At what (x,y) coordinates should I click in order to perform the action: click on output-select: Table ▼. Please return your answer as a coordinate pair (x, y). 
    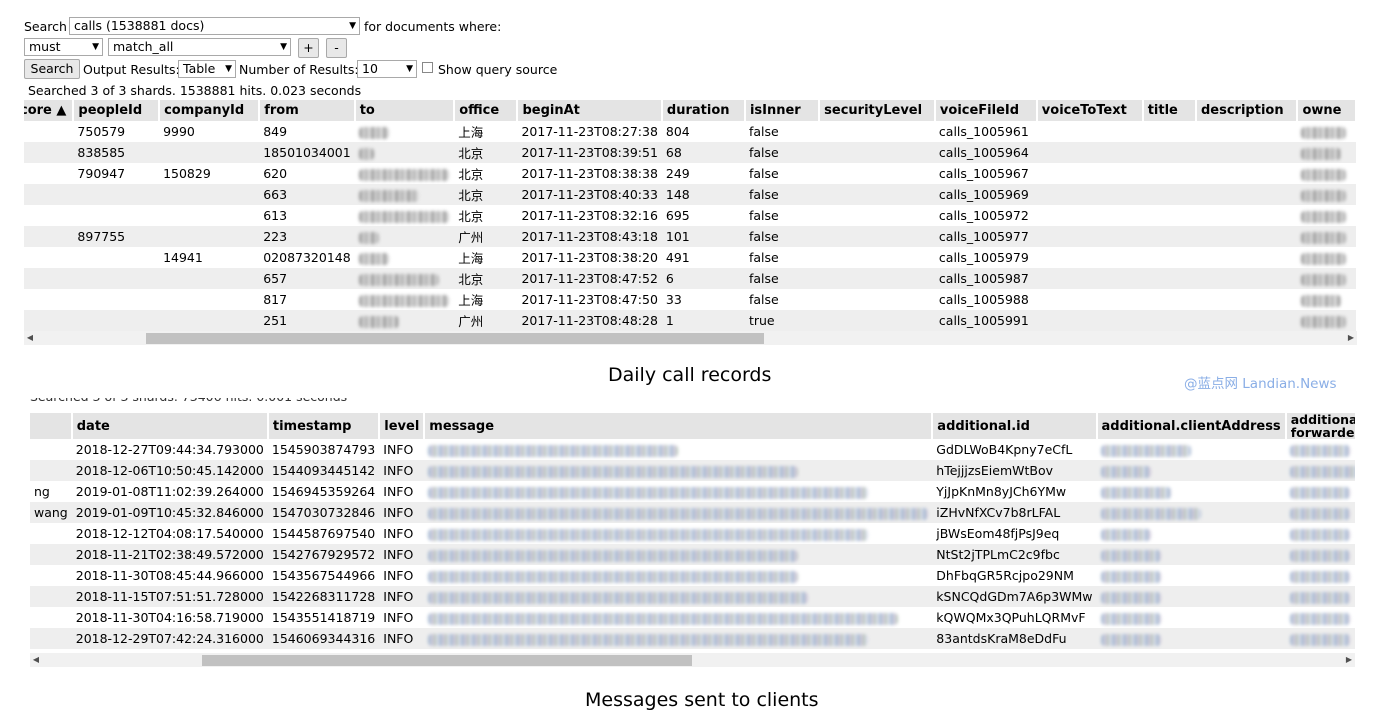
    Looking at the image, I should click on (207, 69).